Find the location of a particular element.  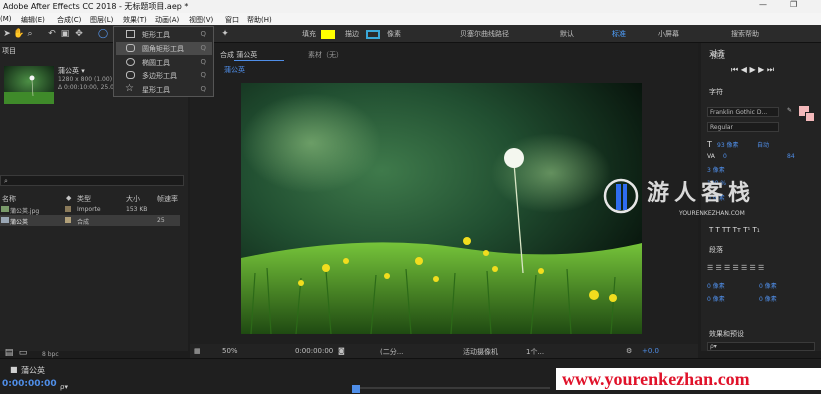

column-size: 大小 is located at coordinates (133, 199).